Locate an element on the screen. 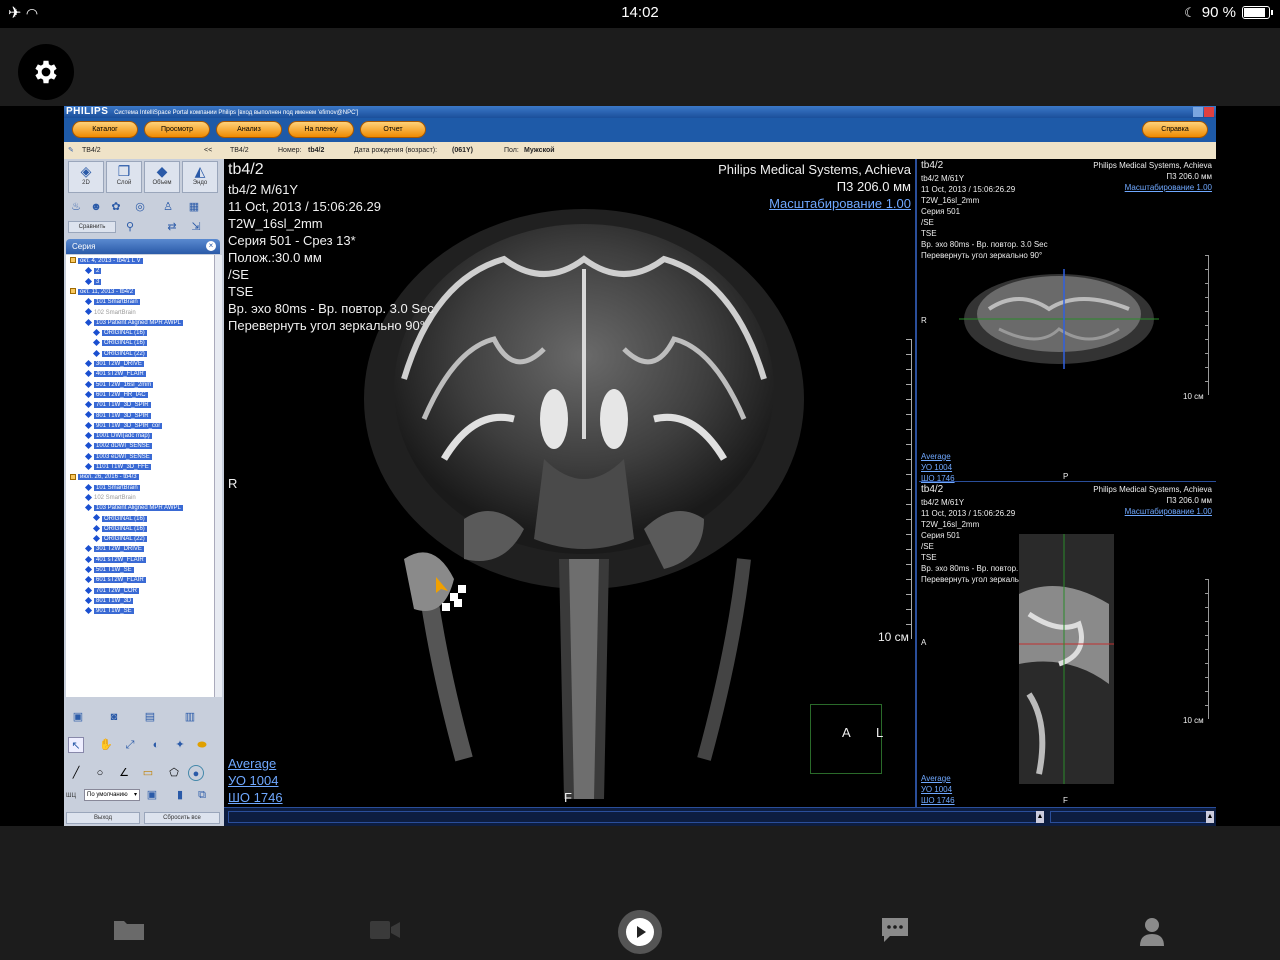 The height and width of the screenshot is (960, 1280). close-icon: × is located at coordinates (211, 246).